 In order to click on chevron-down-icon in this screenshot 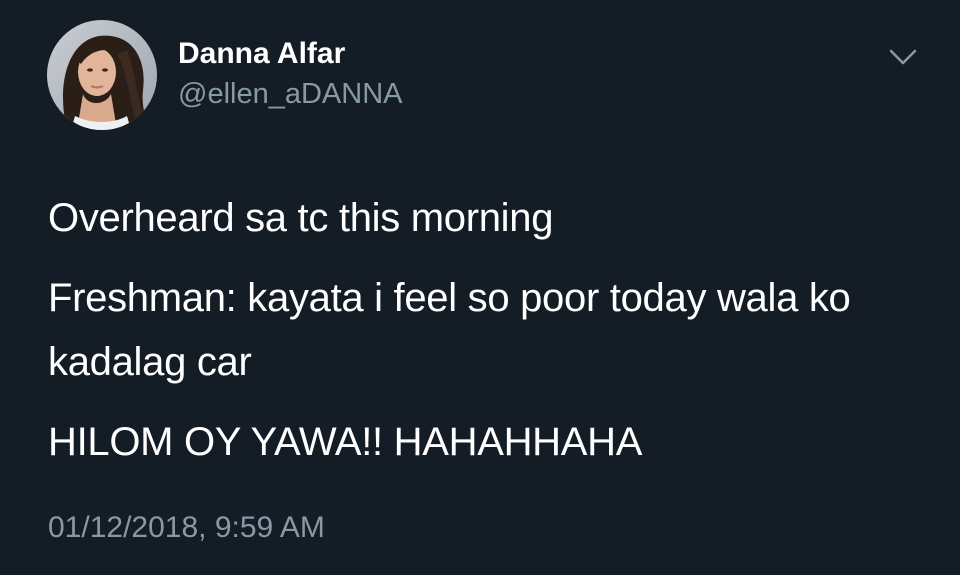, I will do `click(903, 57)`.